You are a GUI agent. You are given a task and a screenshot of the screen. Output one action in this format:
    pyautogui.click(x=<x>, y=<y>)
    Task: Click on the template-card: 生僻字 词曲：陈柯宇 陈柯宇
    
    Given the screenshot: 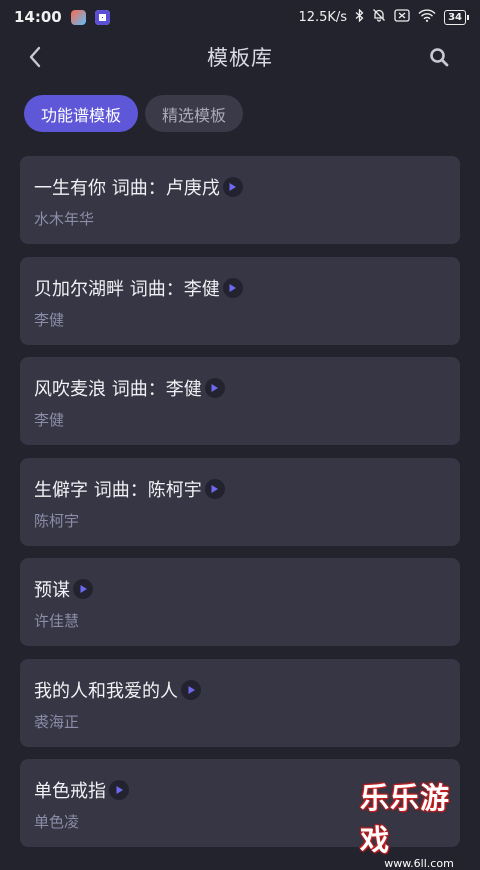 What is the action you would take?
    pyautogui.click(x=240, y=501)
    